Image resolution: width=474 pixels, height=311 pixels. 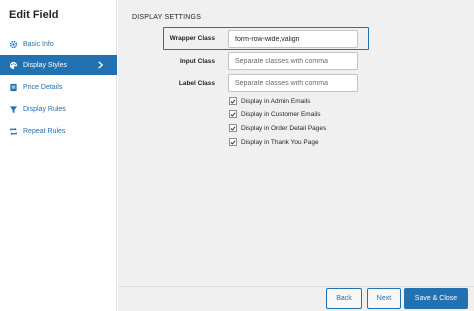 What do you see at coordinates (13, 131) in the screenshot?
I see `repeat-icon` at bounding box center [13, 131].